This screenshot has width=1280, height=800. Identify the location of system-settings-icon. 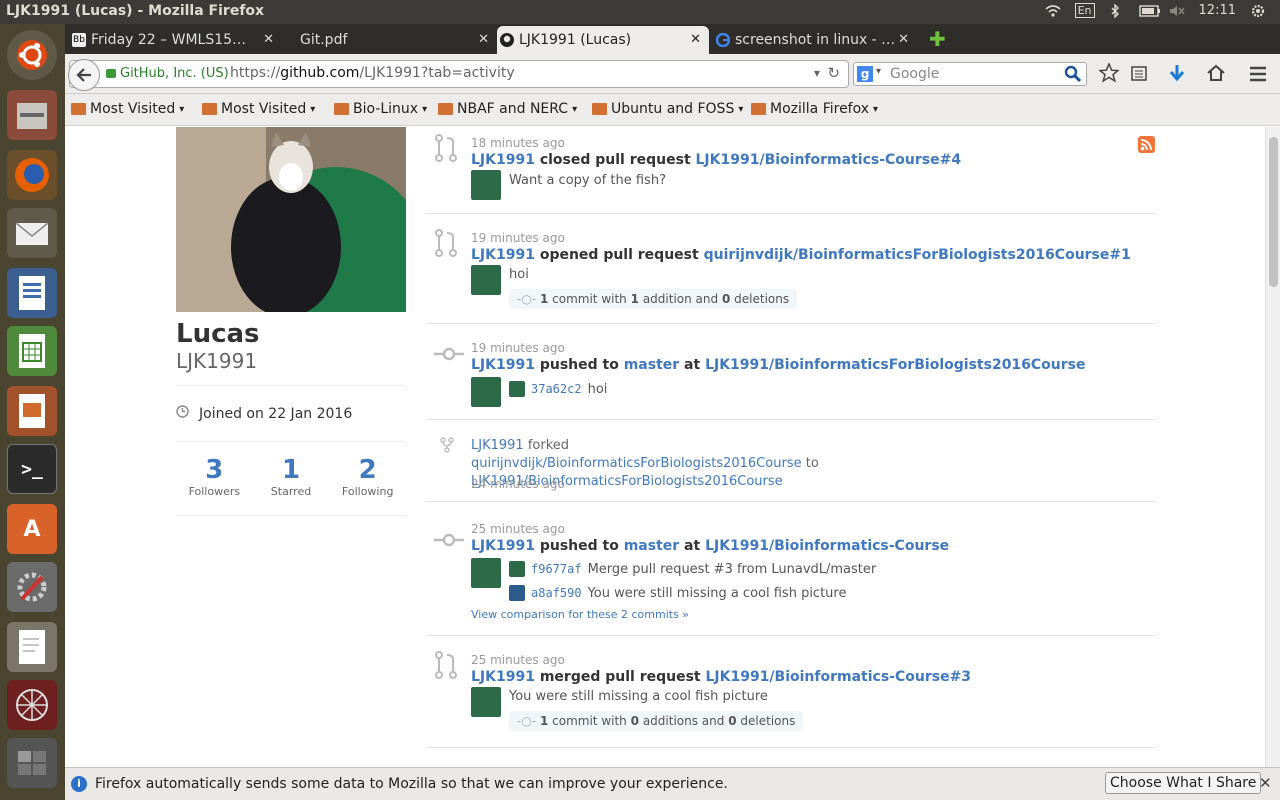
(32, 587).